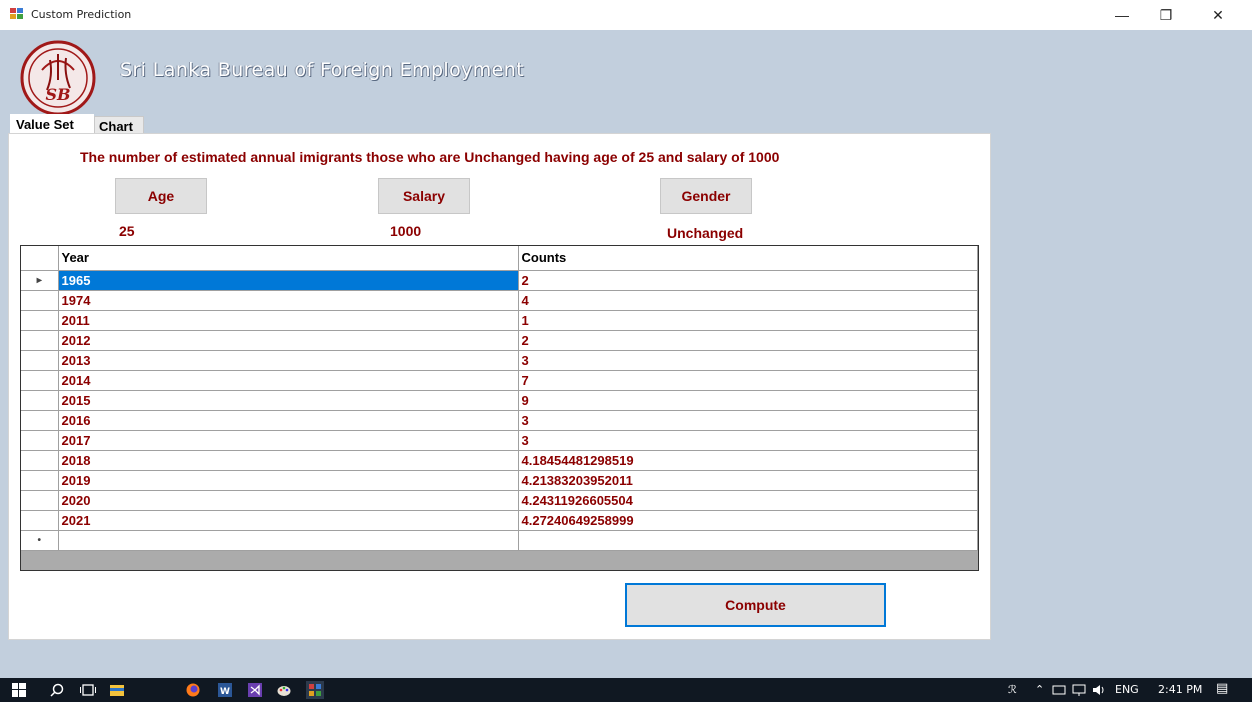 This screenshot has width=1252, height=702. Describe the element at coordinates (1180, 689) in the screenshot. I see `clock: 2:41 PM` at that location.